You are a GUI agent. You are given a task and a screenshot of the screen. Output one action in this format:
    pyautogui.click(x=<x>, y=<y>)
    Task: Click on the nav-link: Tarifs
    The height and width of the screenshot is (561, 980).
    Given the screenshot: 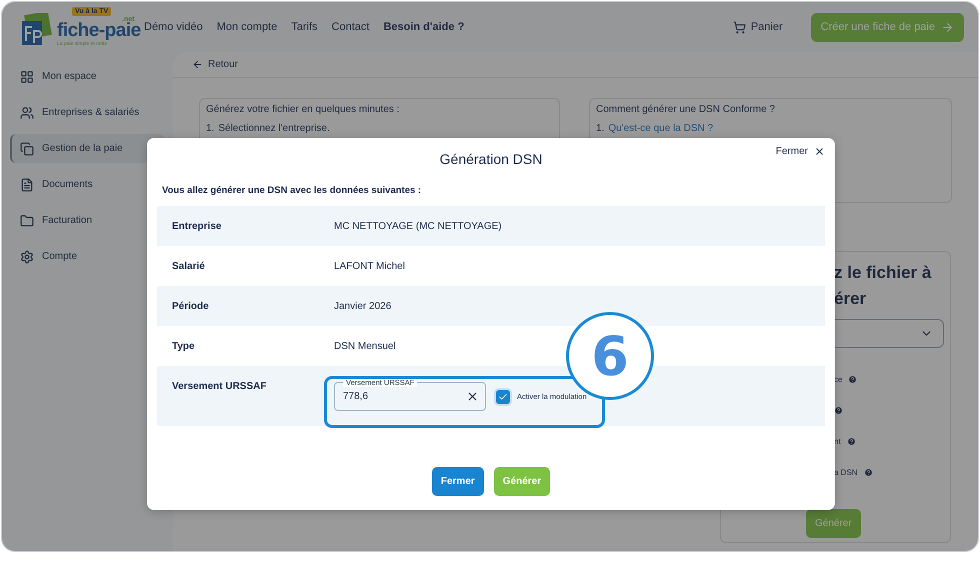 What is the action you would take?
    pyautogui.click(x=304, y=27)
    